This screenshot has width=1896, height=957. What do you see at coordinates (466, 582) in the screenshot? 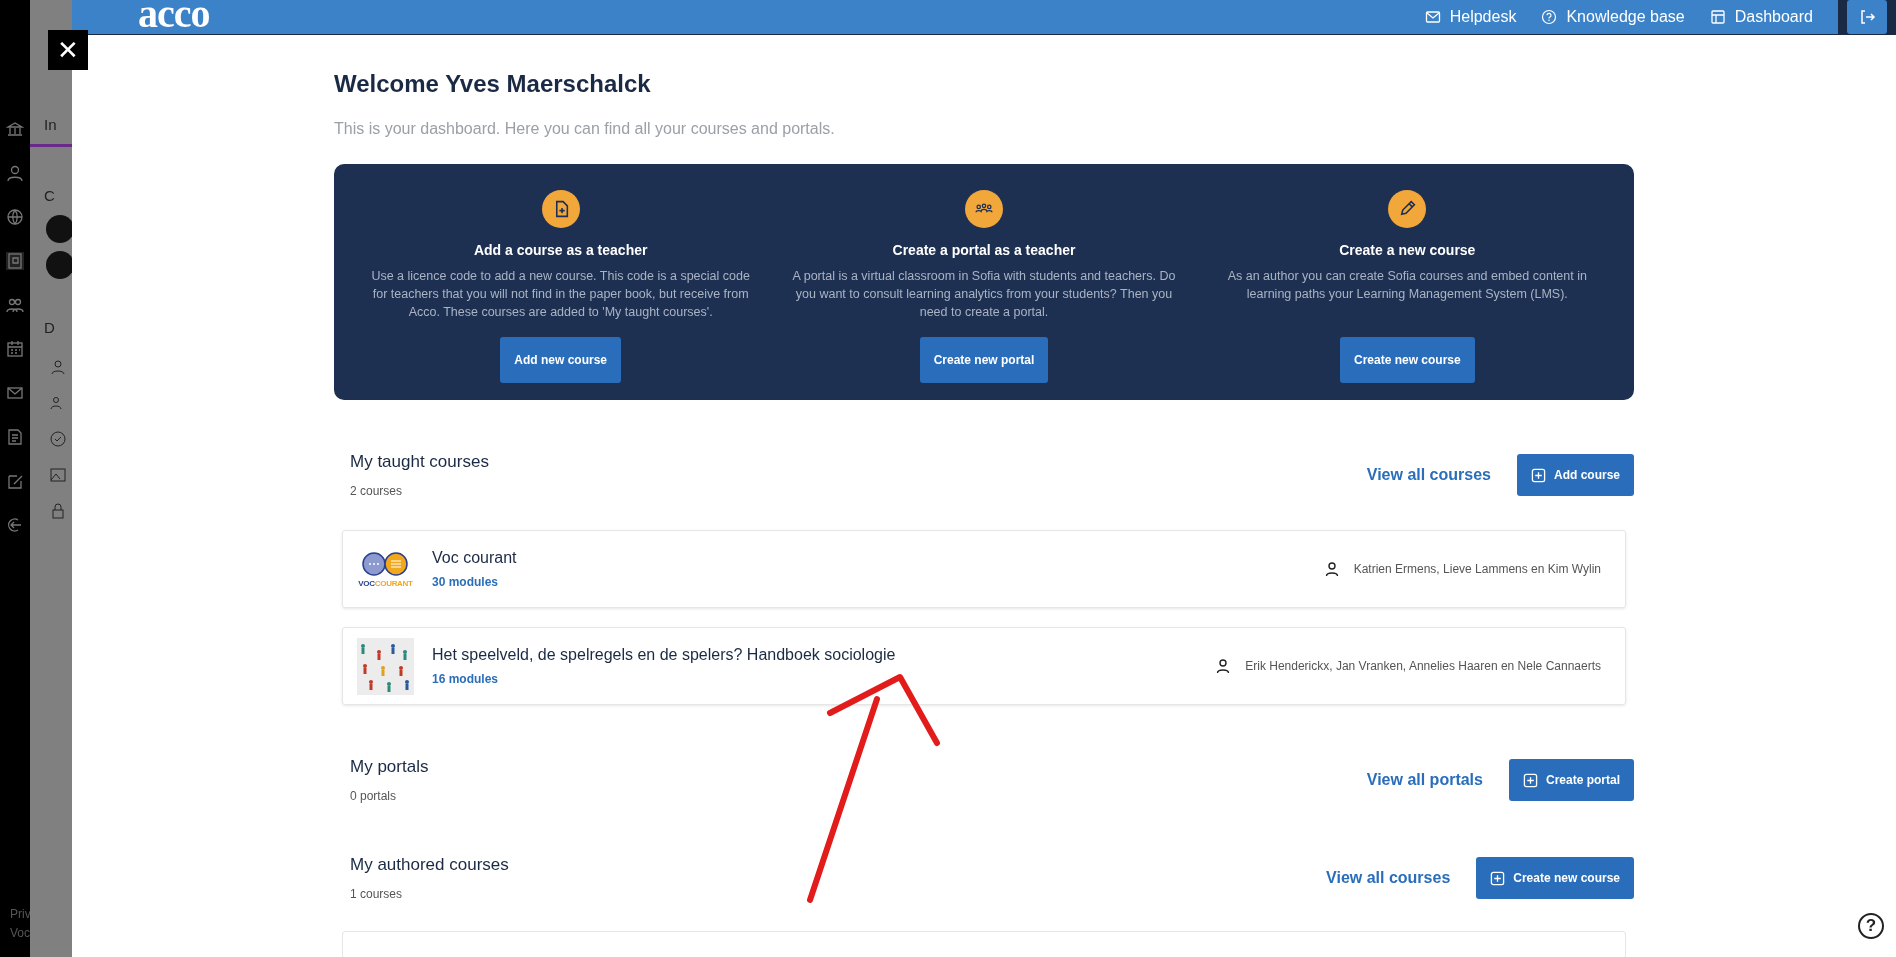
I see `module-count: 30 modules` at bounding box center [466, 582].